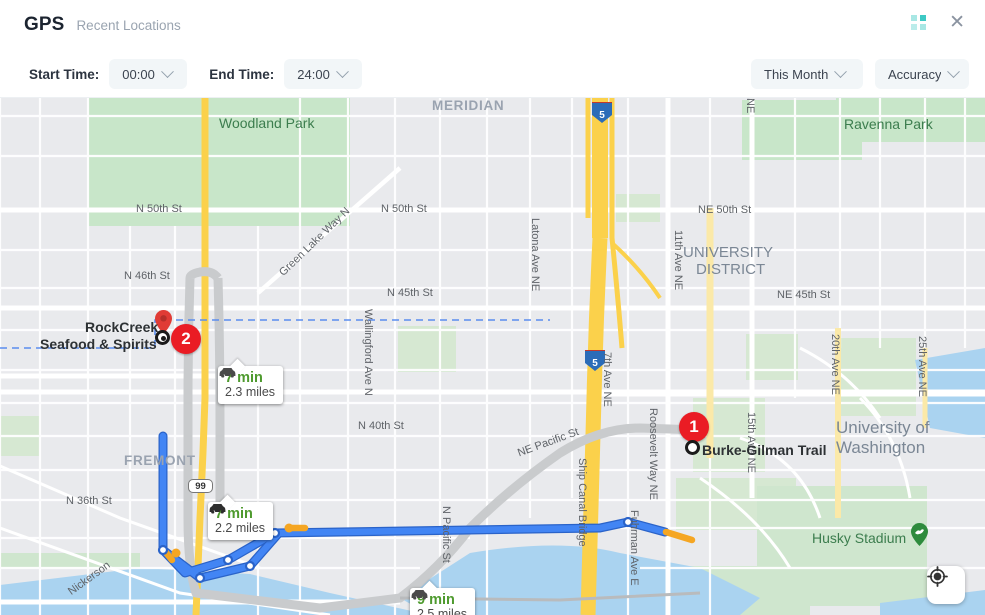  I want to click on accuracy-select: Accuracy, so click(922, 74).